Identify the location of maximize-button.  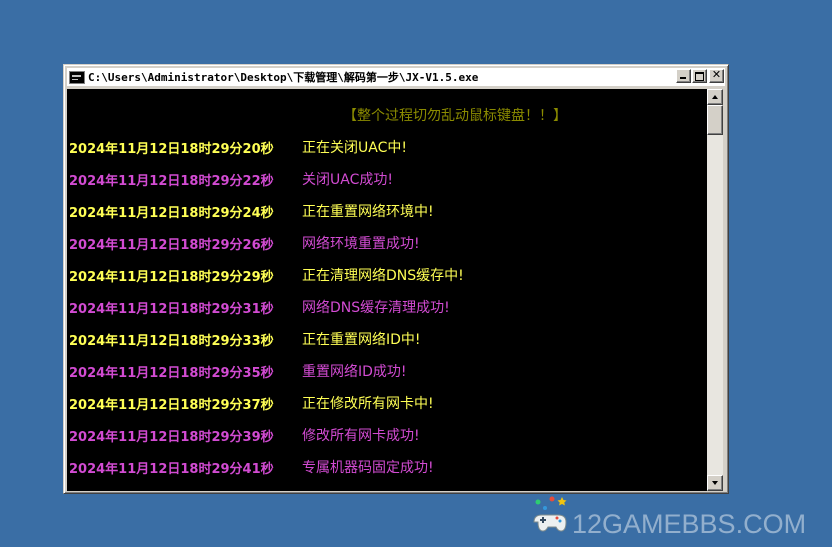
(699, 76).